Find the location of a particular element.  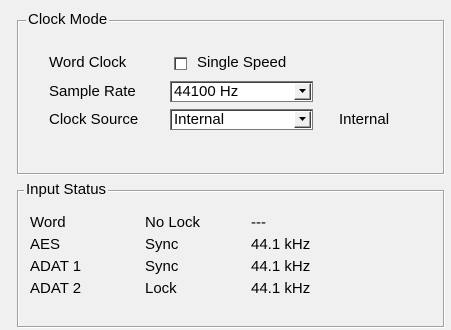

input-name-aes: AES is located at coordinates (45, 244).